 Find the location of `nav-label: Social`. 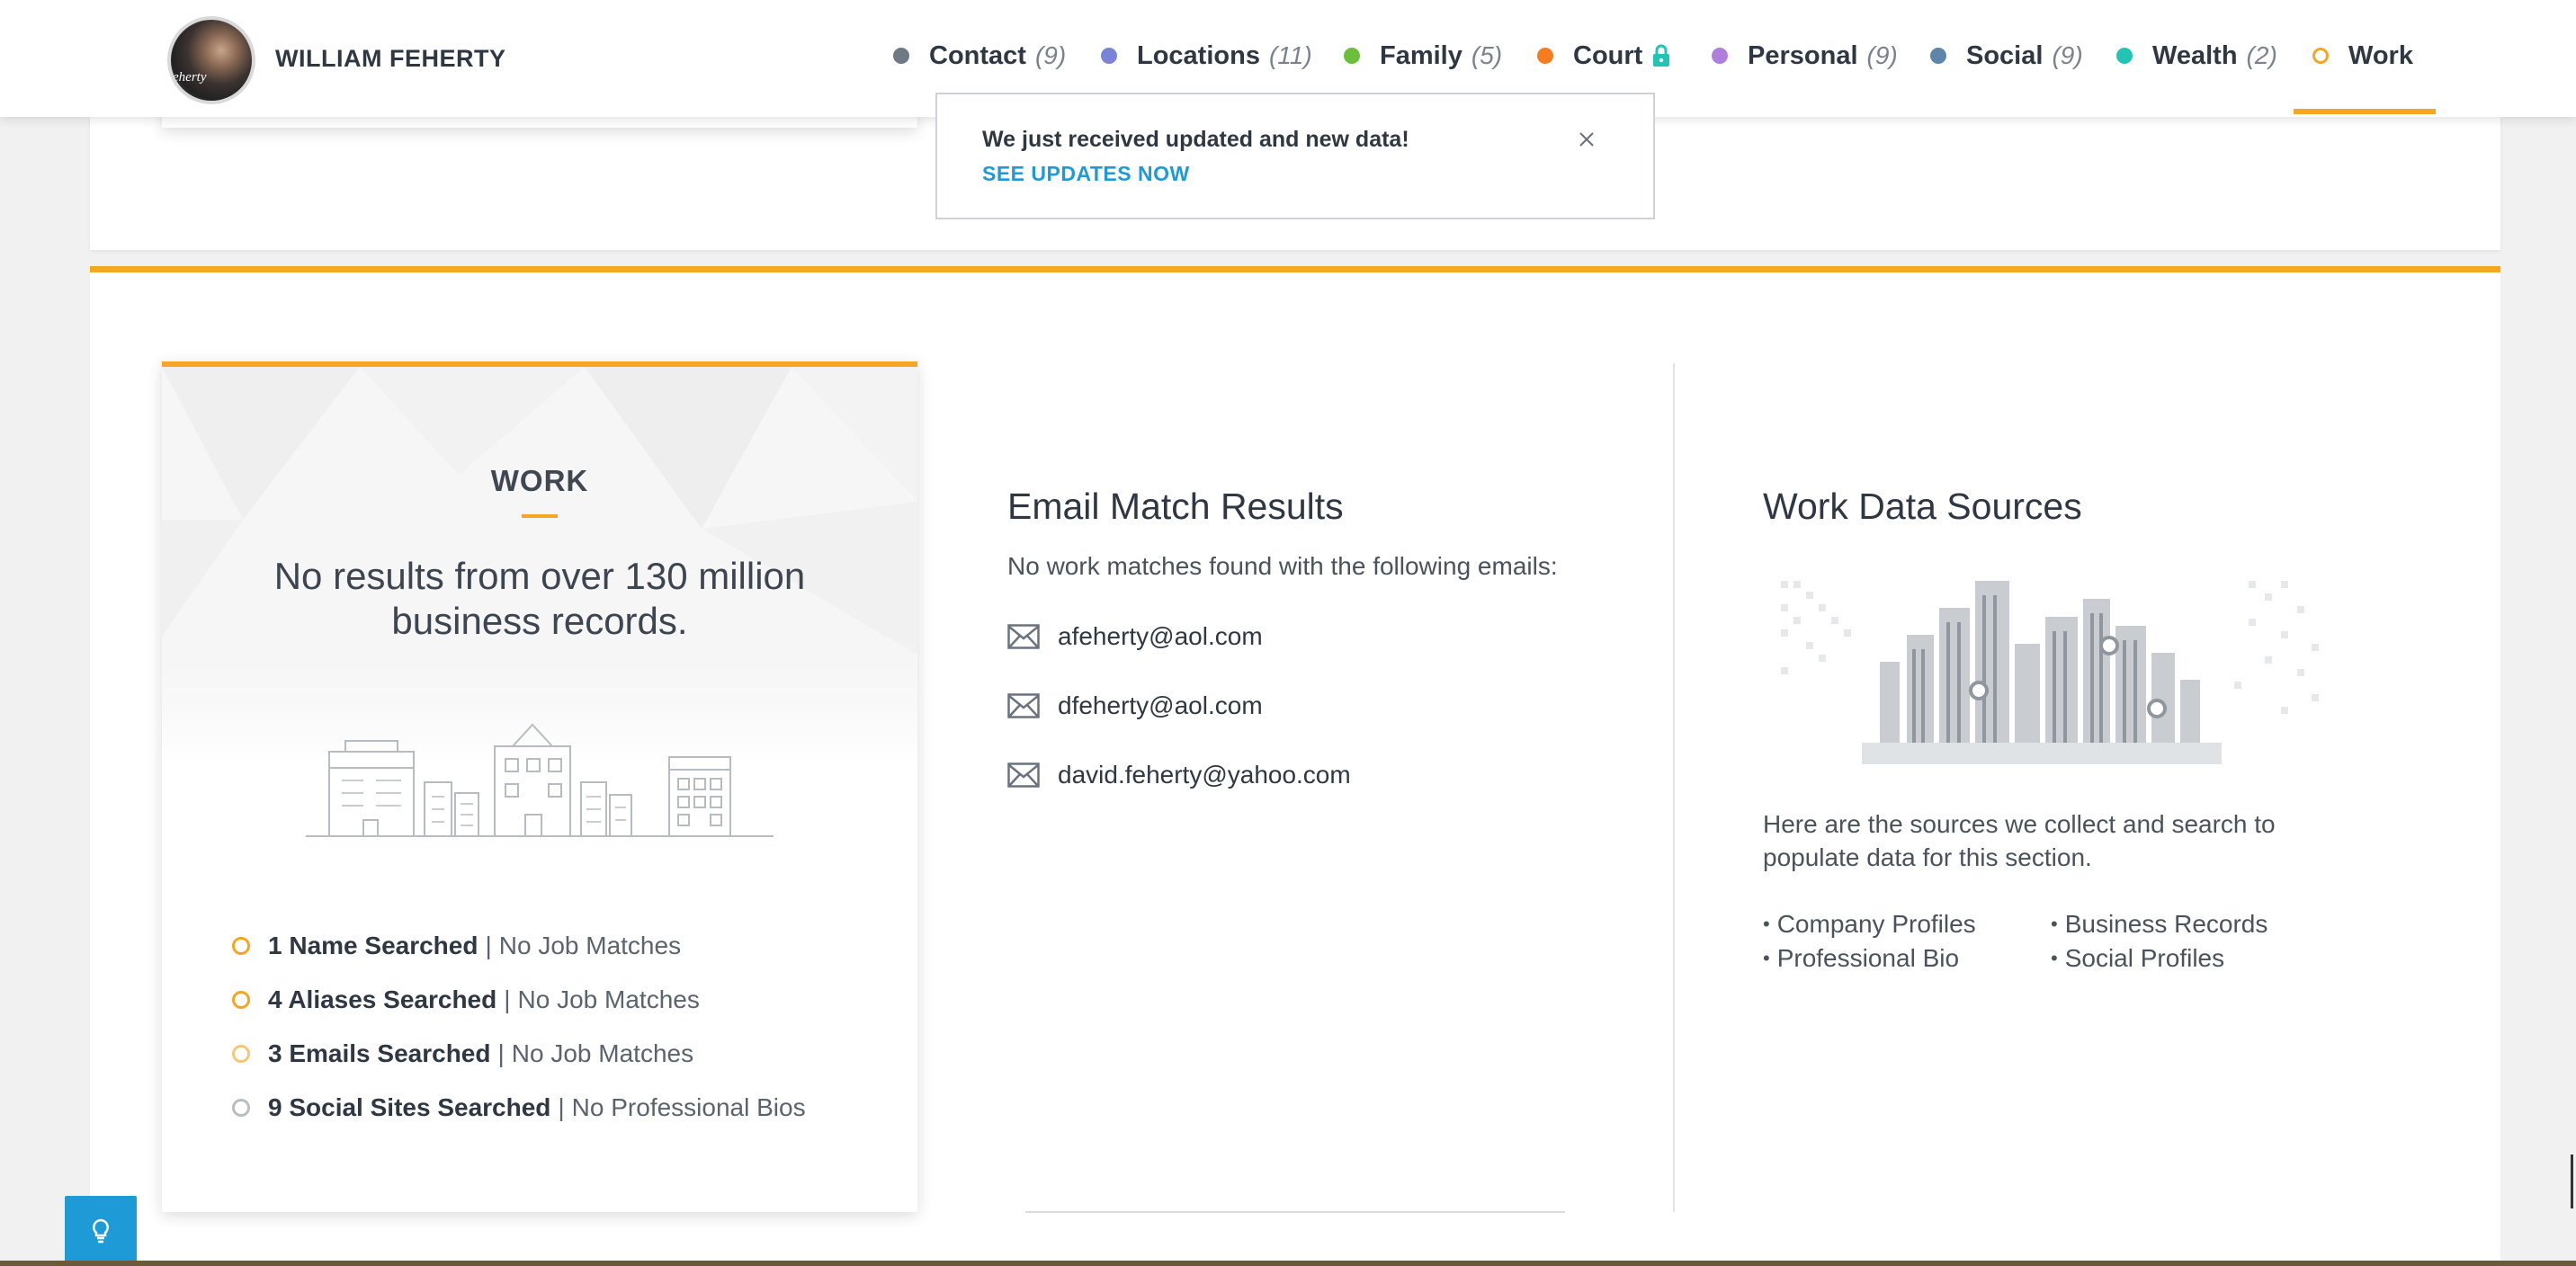

nav-label: Social is located at coordinates (2005, 55).